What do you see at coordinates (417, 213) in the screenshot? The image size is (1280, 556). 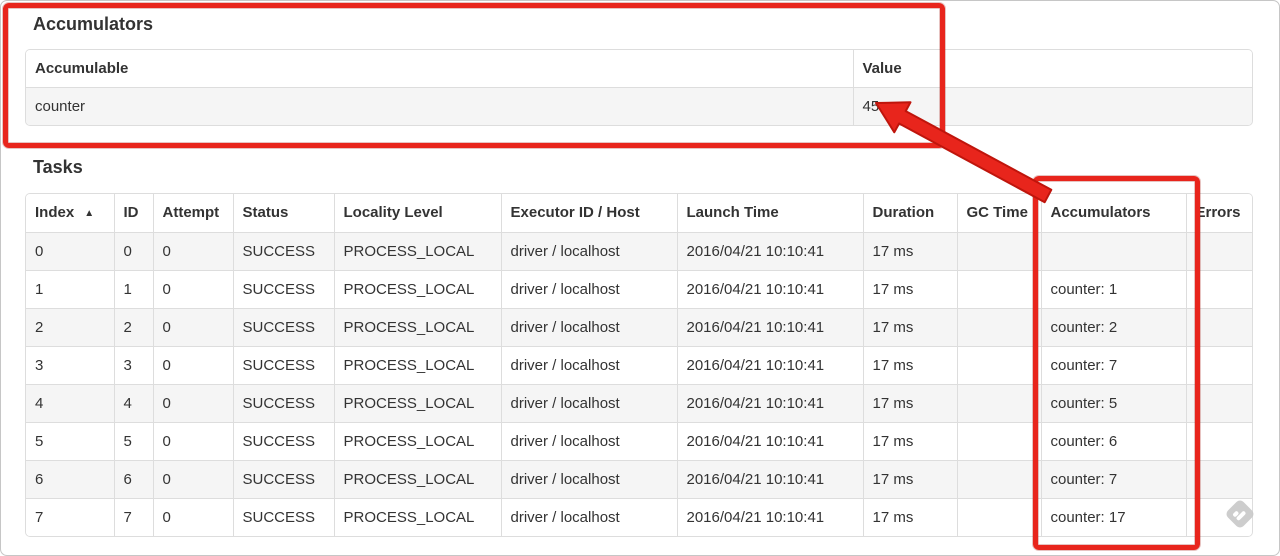 I see `locality-level-column-header: Locality Level` at bounding box center [417, 213].